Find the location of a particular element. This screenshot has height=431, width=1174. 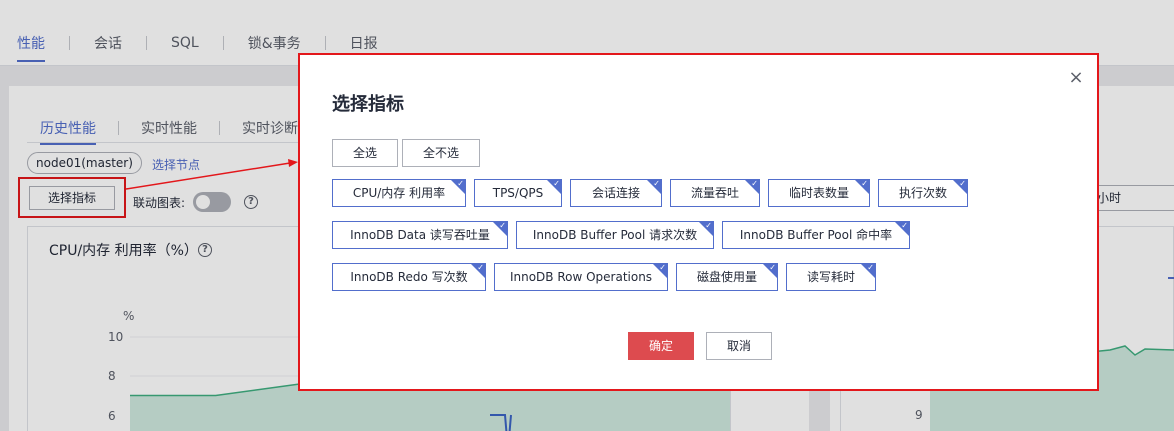

select-all-button: 全选 is located at coordinates (365, 153).